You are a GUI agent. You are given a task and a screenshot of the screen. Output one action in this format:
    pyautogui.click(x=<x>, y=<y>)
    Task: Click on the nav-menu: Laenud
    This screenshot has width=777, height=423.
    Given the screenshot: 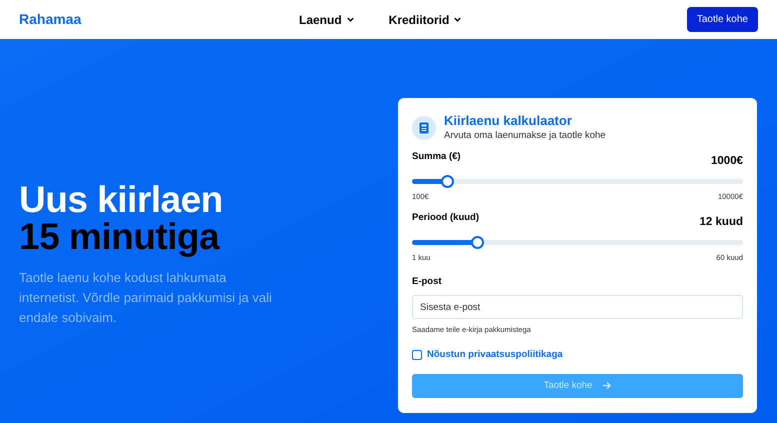 What is the action you would take?
    pyautogui.click(x=327, y=19)
    